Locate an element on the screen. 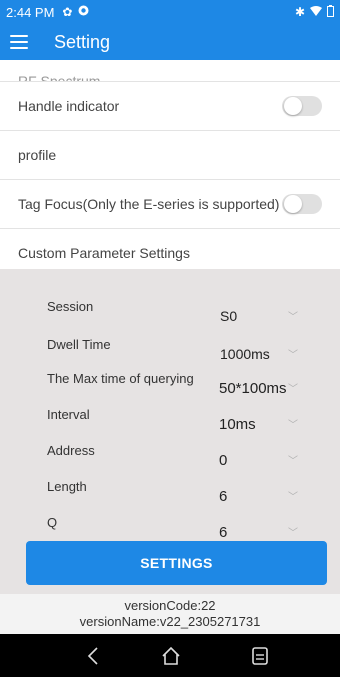 This screenshot has height=677, width=340. param-session: Session S0 ﹀ is located at coordinates (170, 312).